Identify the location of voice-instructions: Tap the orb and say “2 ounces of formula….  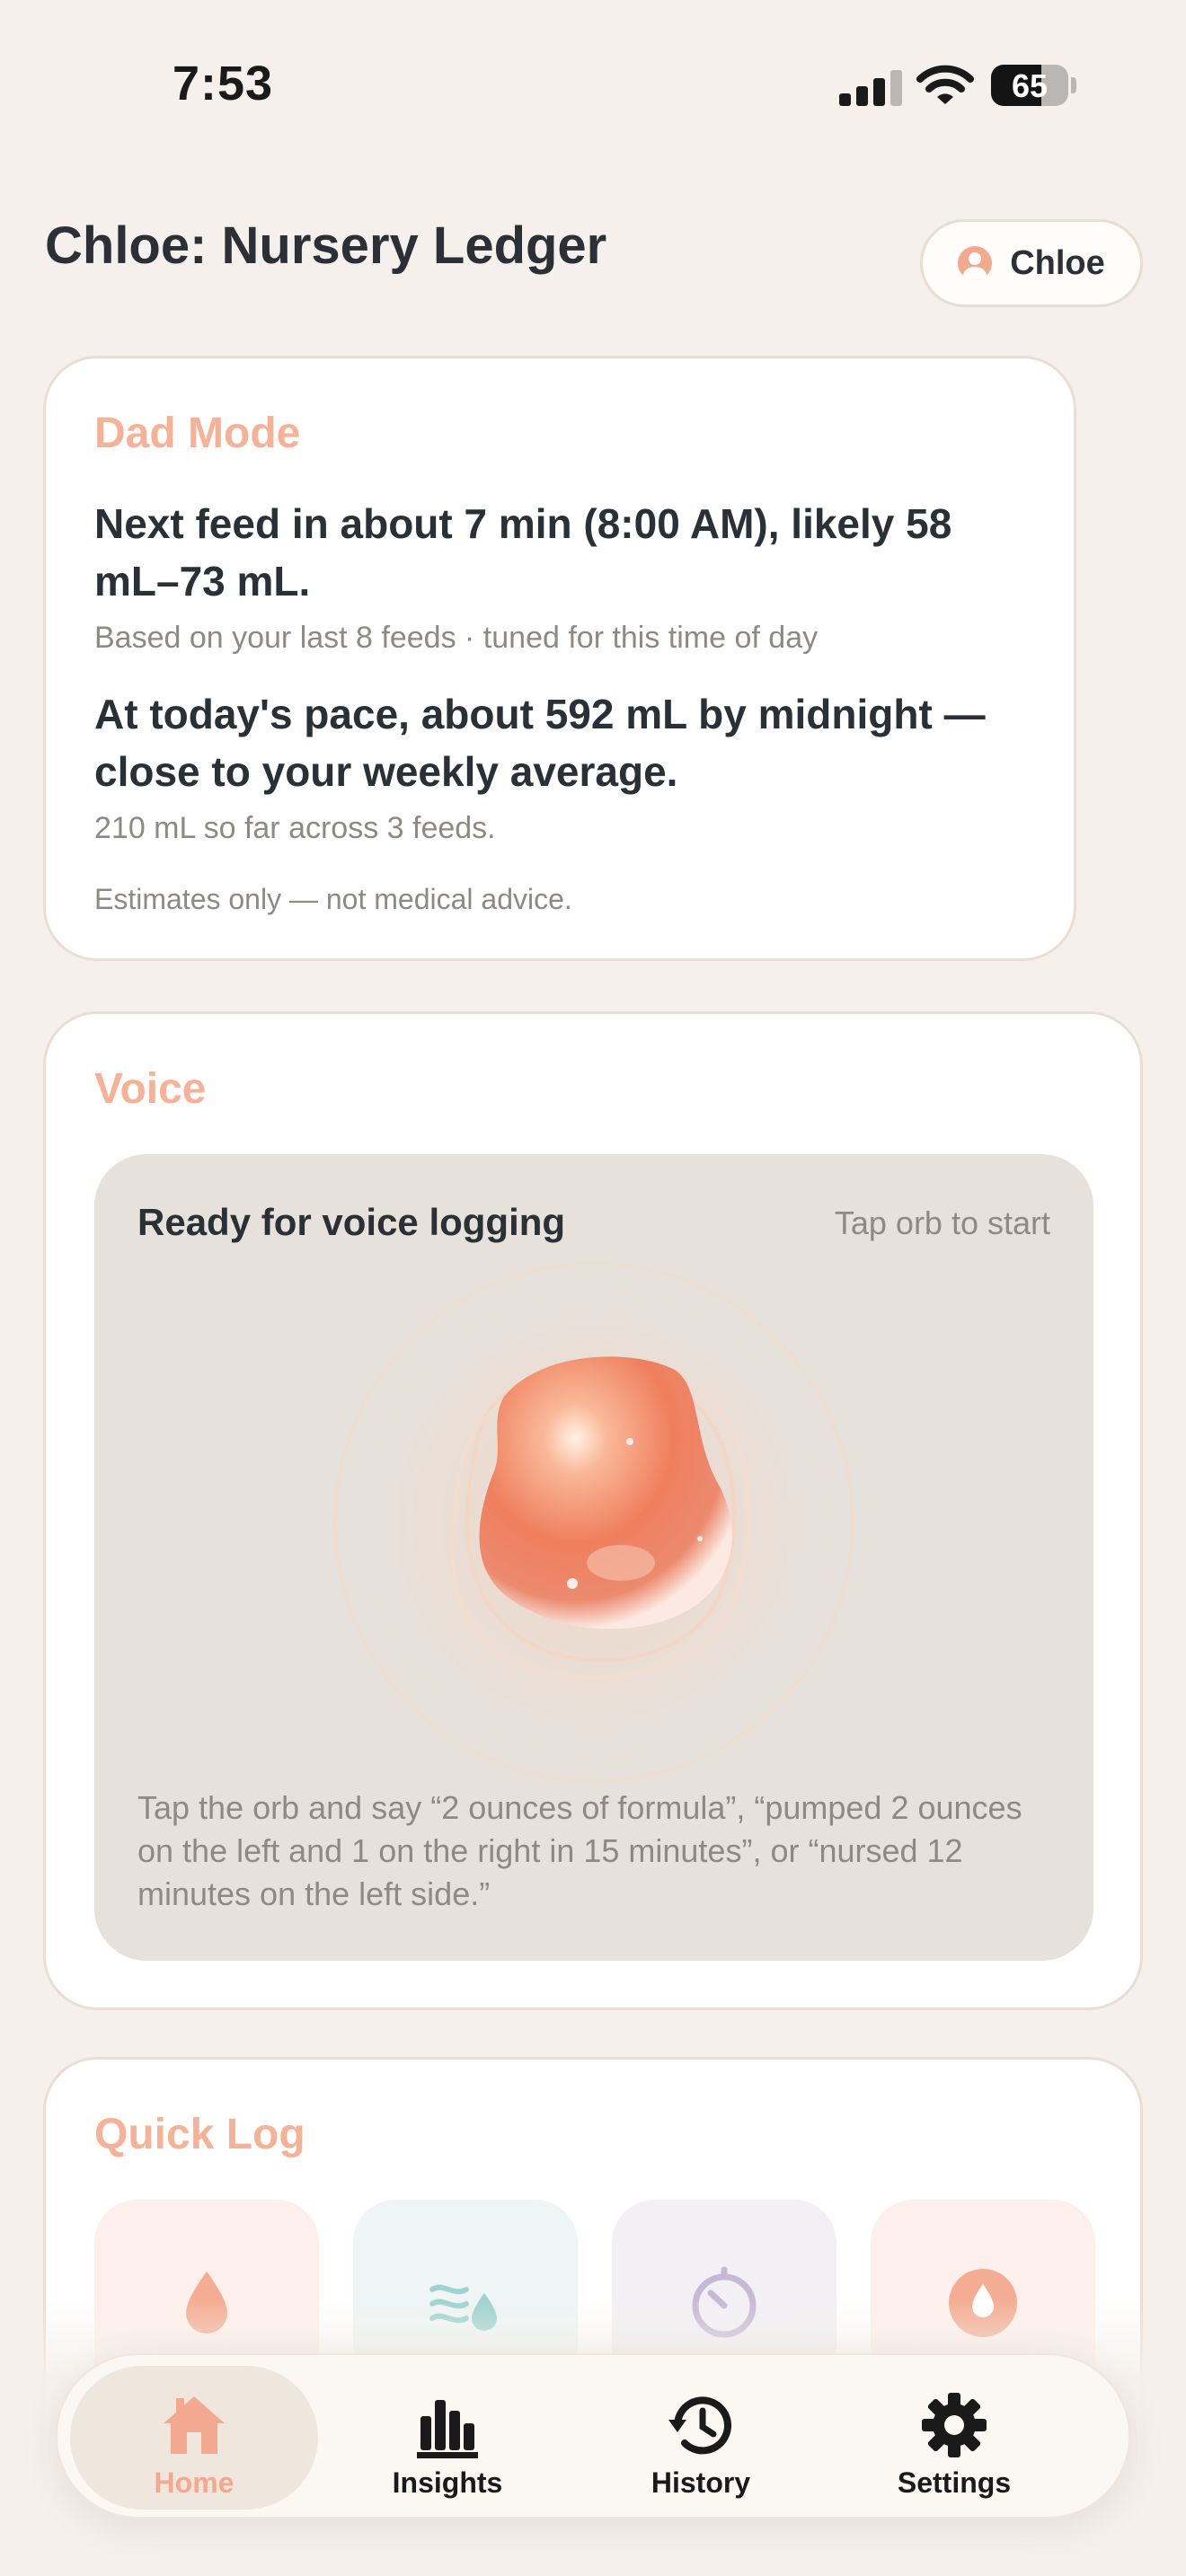
(579, 1850).